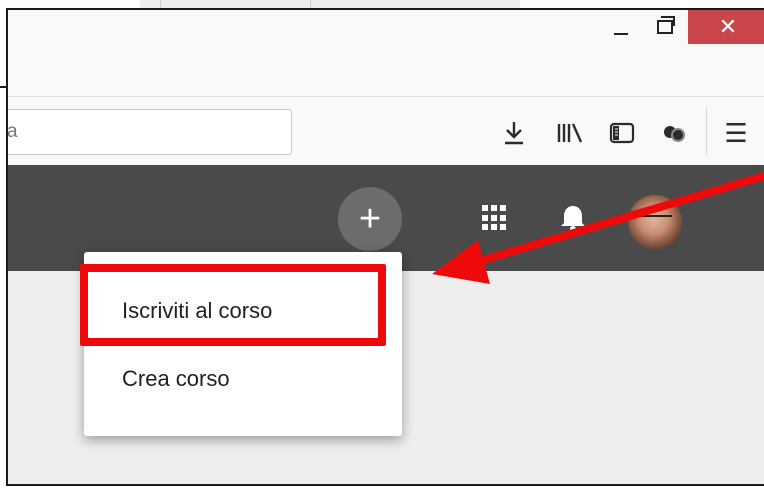 The height and width of the screenshot is (490, 764). I want to click on url-text: a, so click(12, 131).